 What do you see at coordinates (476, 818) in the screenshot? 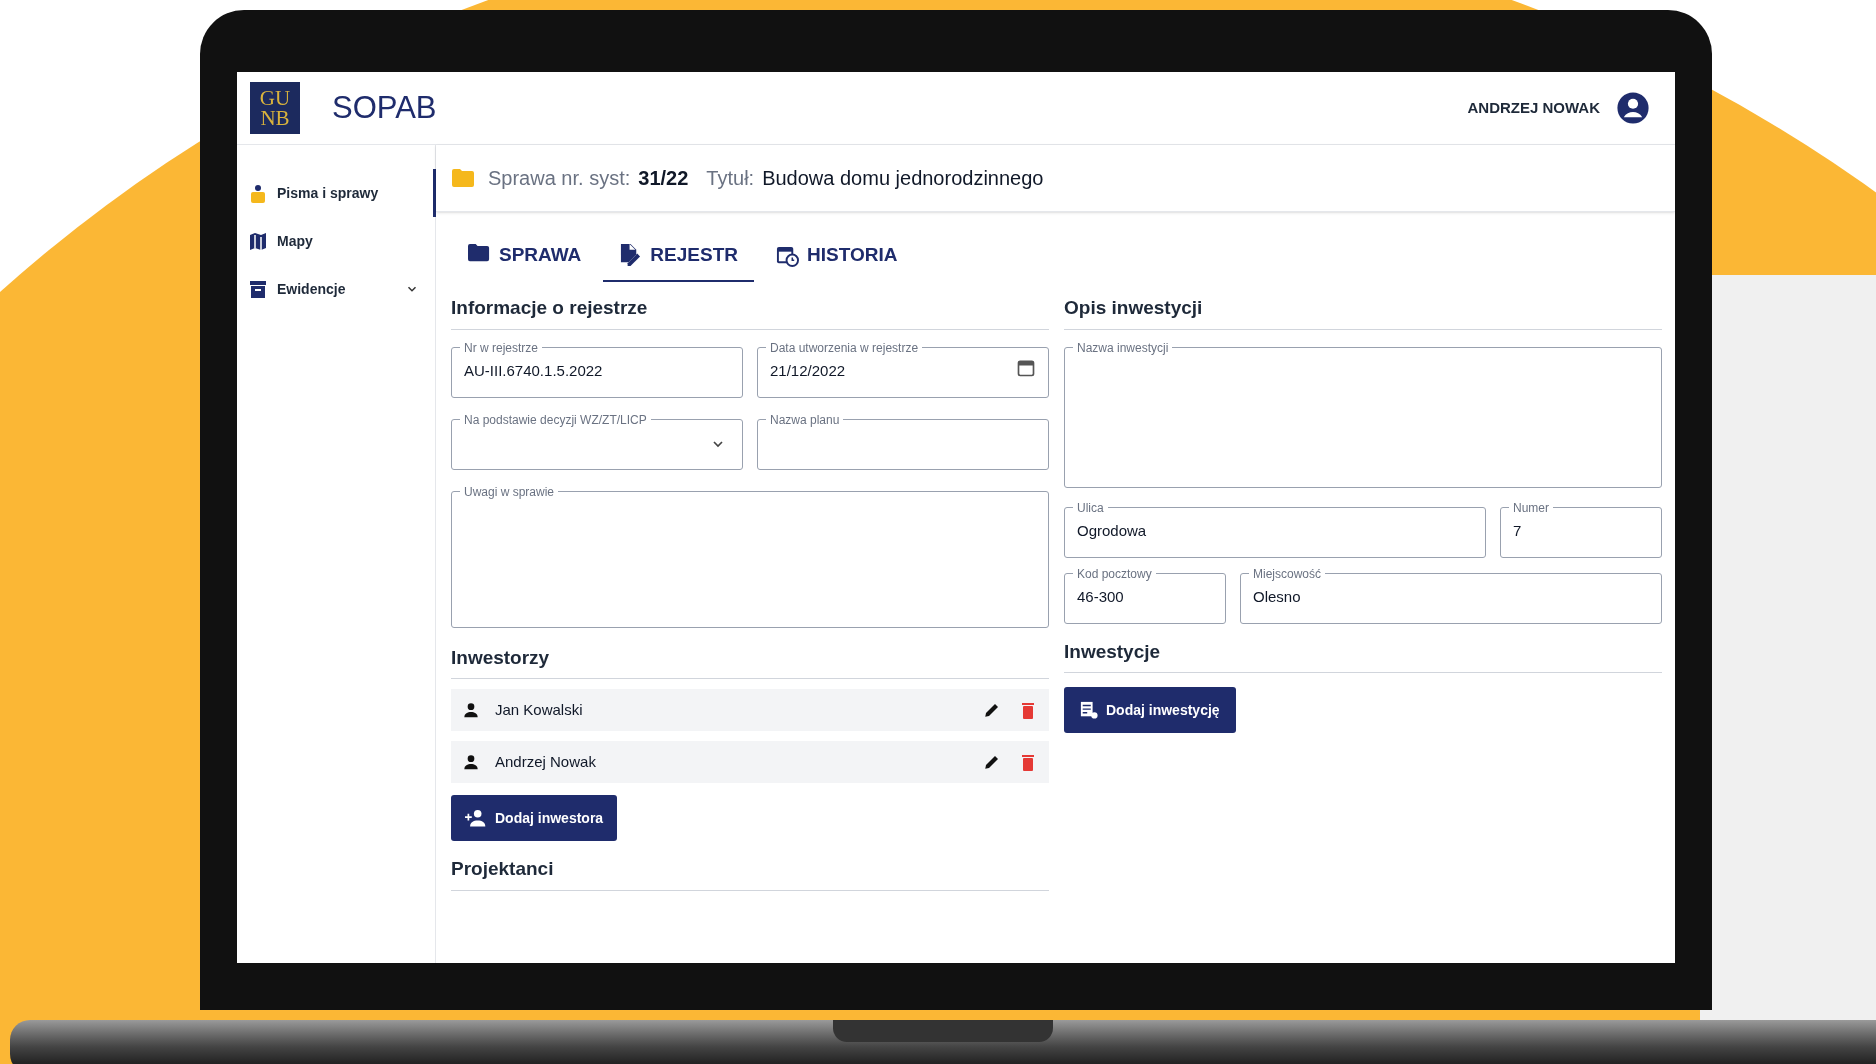
I see `person-add-icon` at bounding box center [476, 818].